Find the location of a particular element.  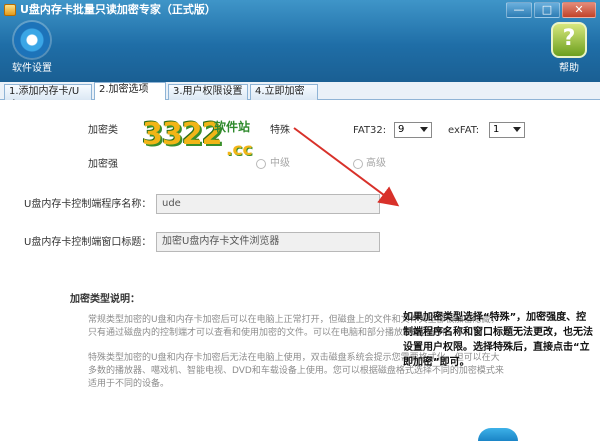

fat32-label: FAT32: is located at coordinates (370, 130).